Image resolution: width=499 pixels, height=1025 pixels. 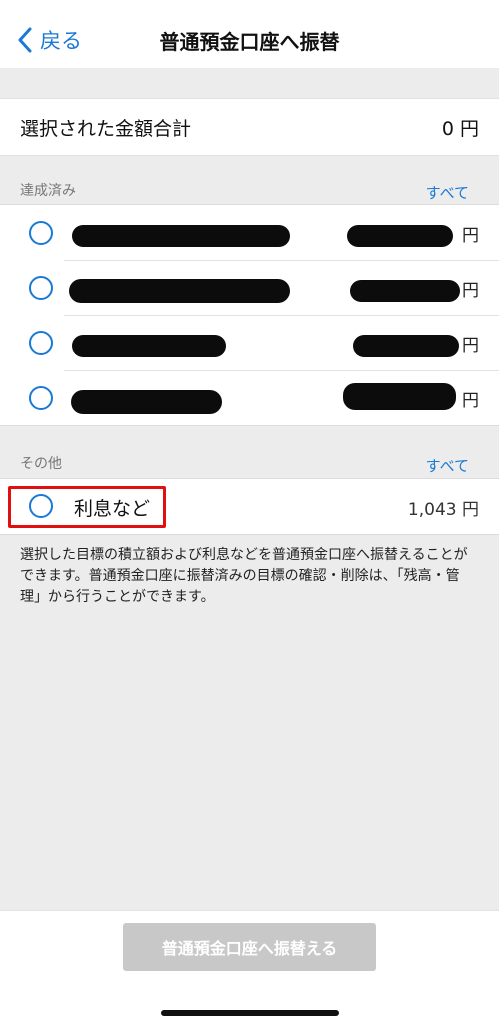 What do you see at coordinates (443, 510) in the screenshot?
I see `interest-amount: 1,043 円` at bounding box center [443, 510].